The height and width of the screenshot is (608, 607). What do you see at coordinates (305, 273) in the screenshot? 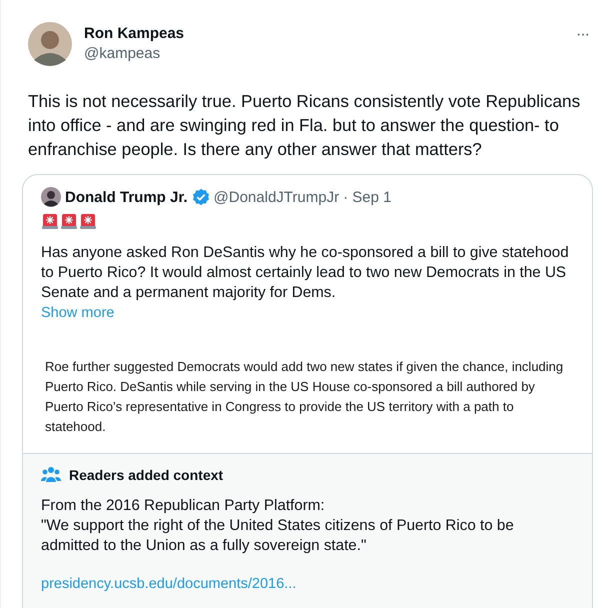
I see `quoted-text: Has anyone asked Ron DeSantis why he co-sponsored a bill to give statehood to Puerto Rico? It would almost certainly lead to two new Democrats in the US Senate and a permanent majority for Dems.` at bounding box center [305, 273].